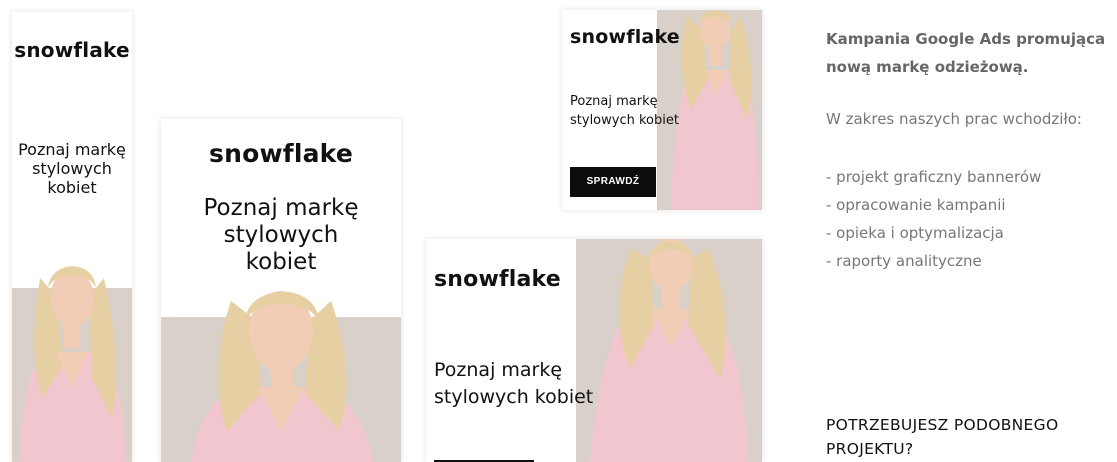 The height and width of the screenshot is (462, 1117). Describe the element at coordinates (934, 177) in the screenshot. I see `service-item: - projekt graficzny bannerów` at that location.